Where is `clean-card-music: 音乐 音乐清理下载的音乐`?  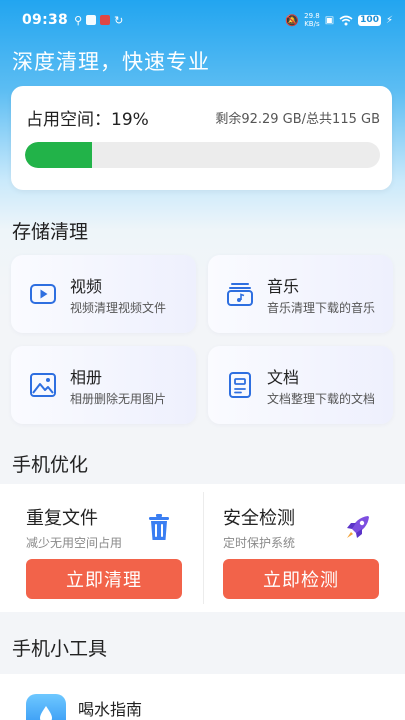
clean-card-music: 音乐 音乐清理下载的音乐 is located at coordinates (300, 294).